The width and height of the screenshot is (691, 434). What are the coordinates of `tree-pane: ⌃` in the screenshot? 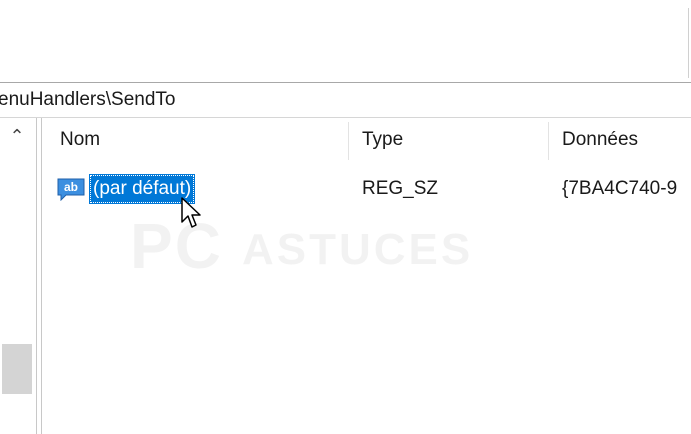 It's located at (18, 276).